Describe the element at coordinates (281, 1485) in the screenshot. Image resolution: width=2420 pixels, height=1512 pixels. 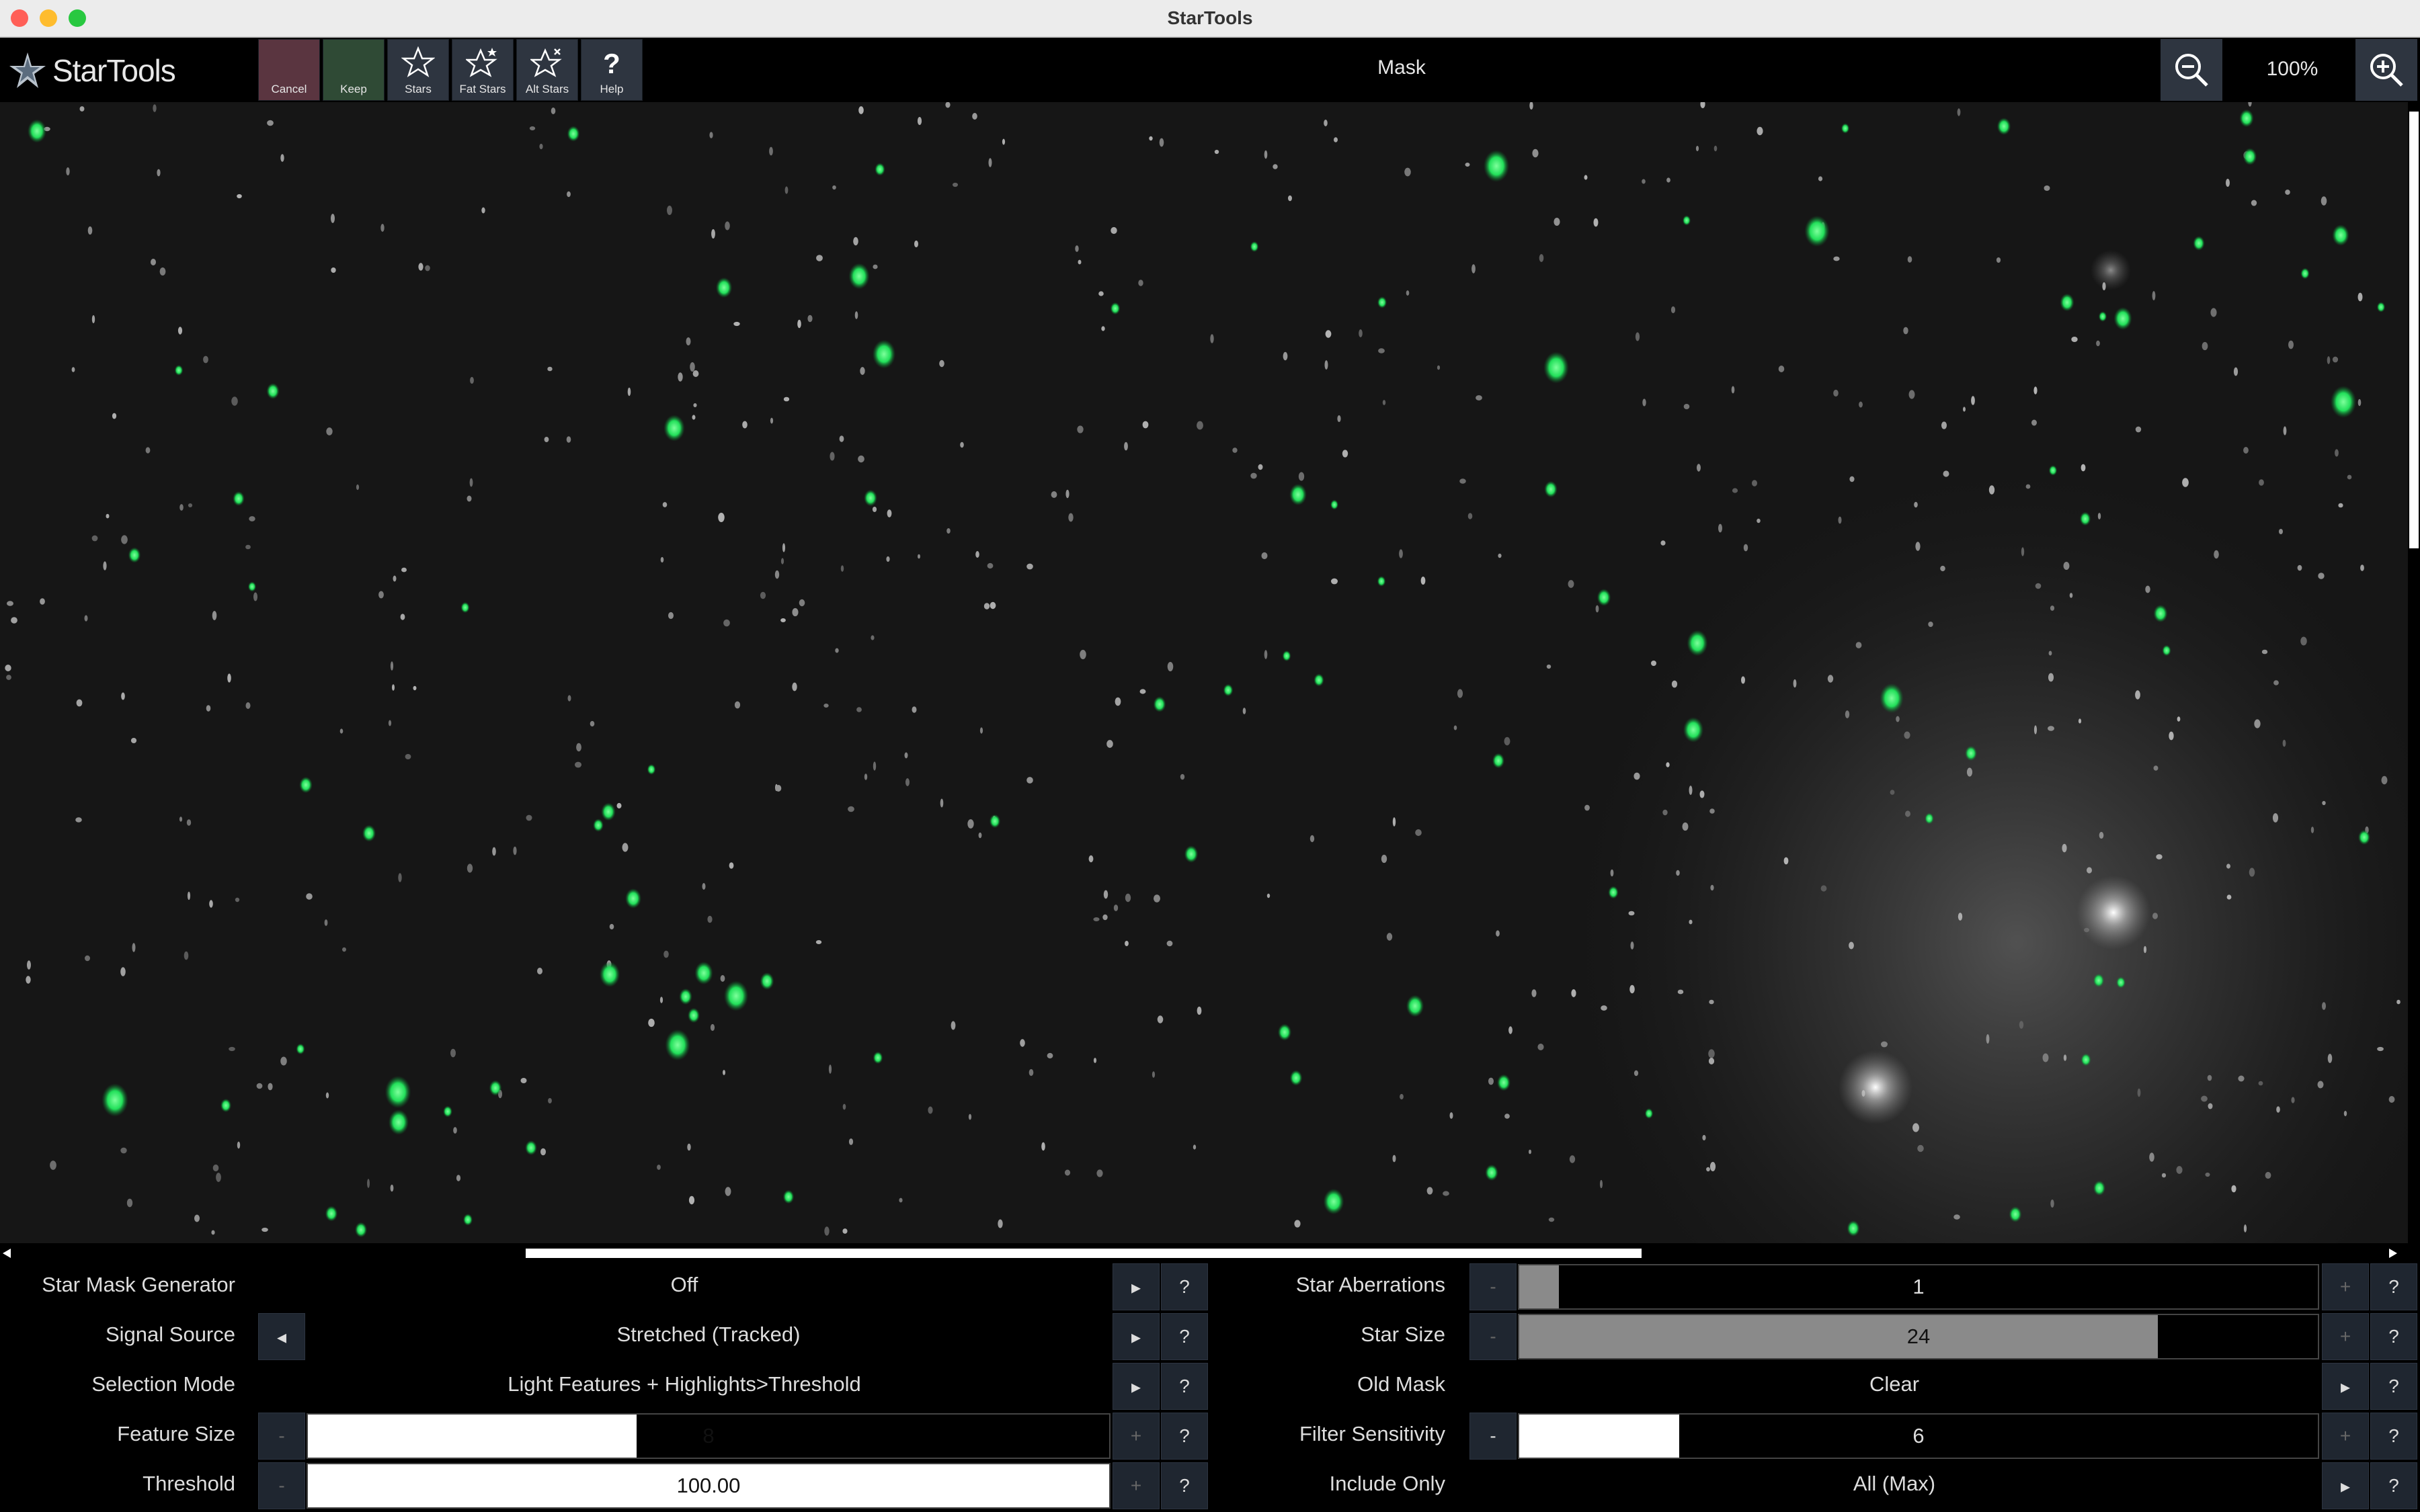
I see `threshold-decrease-button: -` at that location.